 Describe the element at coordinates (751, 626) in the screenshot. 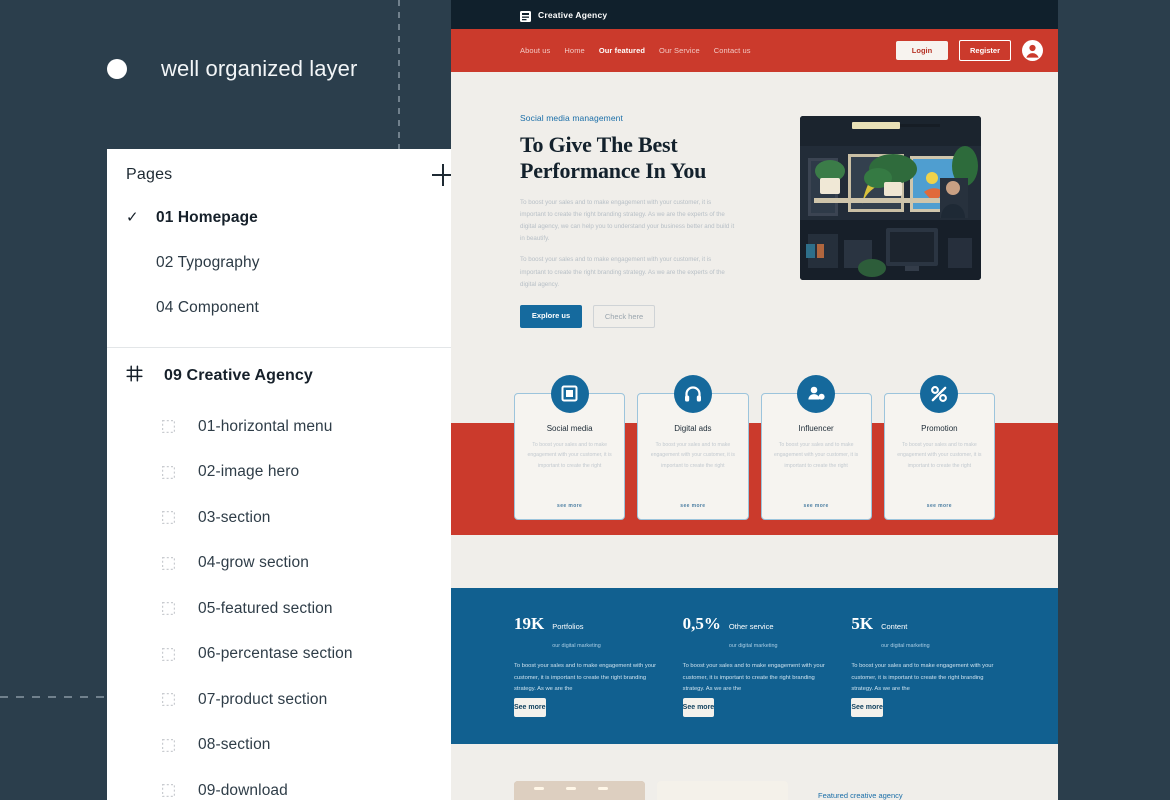

I see `stat-name: Other service` at that location.